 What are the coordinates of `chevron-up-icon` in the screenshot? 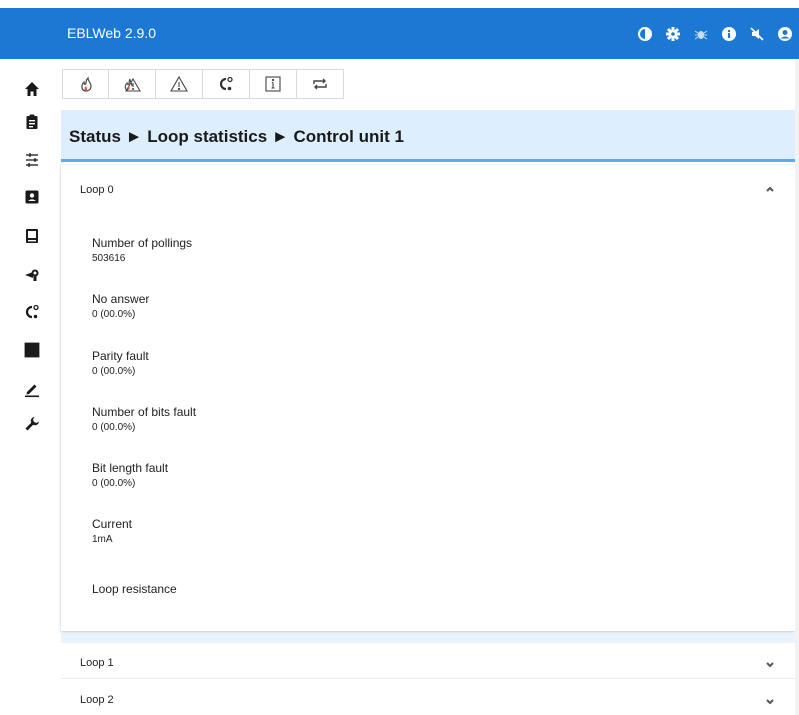 It's located at (770, 188).